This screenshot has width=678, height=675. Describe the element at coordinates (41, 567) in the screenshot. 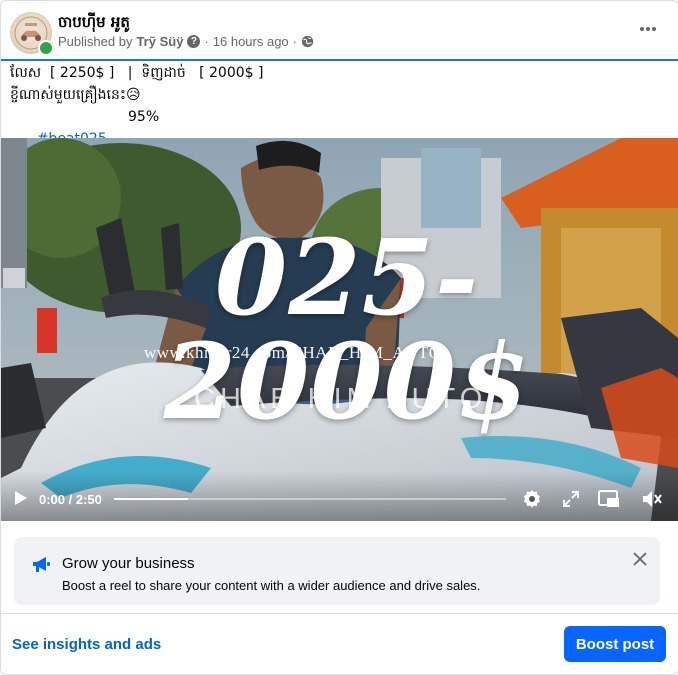

I see `megaphone-icon` at that location.